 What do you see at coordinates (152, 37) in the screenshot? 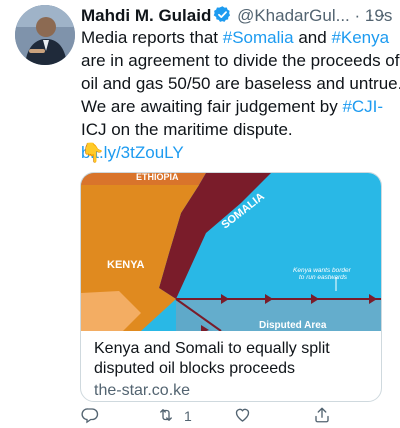
I see `text-span: Media reports that` at bounding box center [152, 37].